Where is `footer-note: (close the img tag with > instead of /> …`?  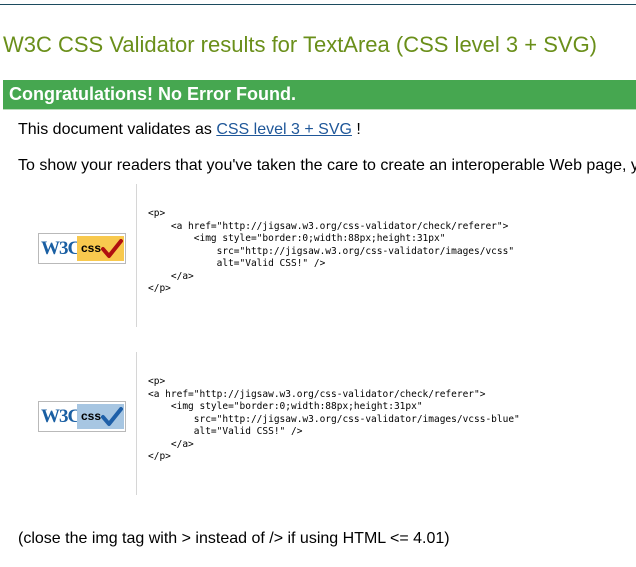
footer-note: (close the img tag with > instead of /> … is located at coordinates (234, 538).